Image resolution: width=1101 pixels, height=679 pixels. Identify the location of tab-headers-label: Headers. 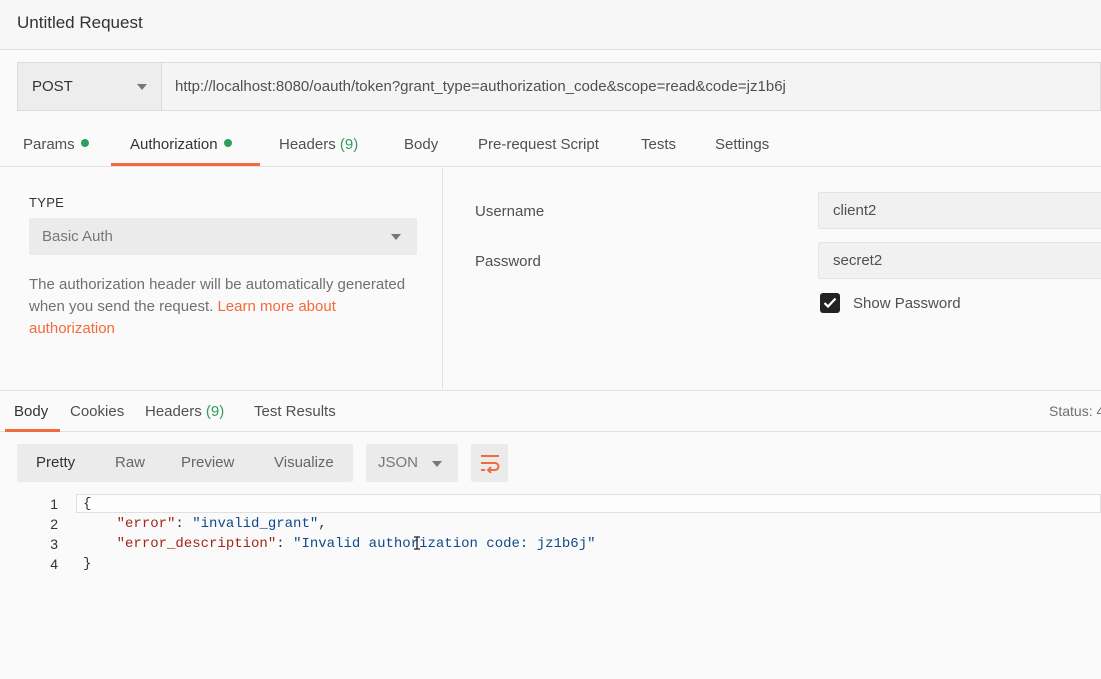
(307, 144).